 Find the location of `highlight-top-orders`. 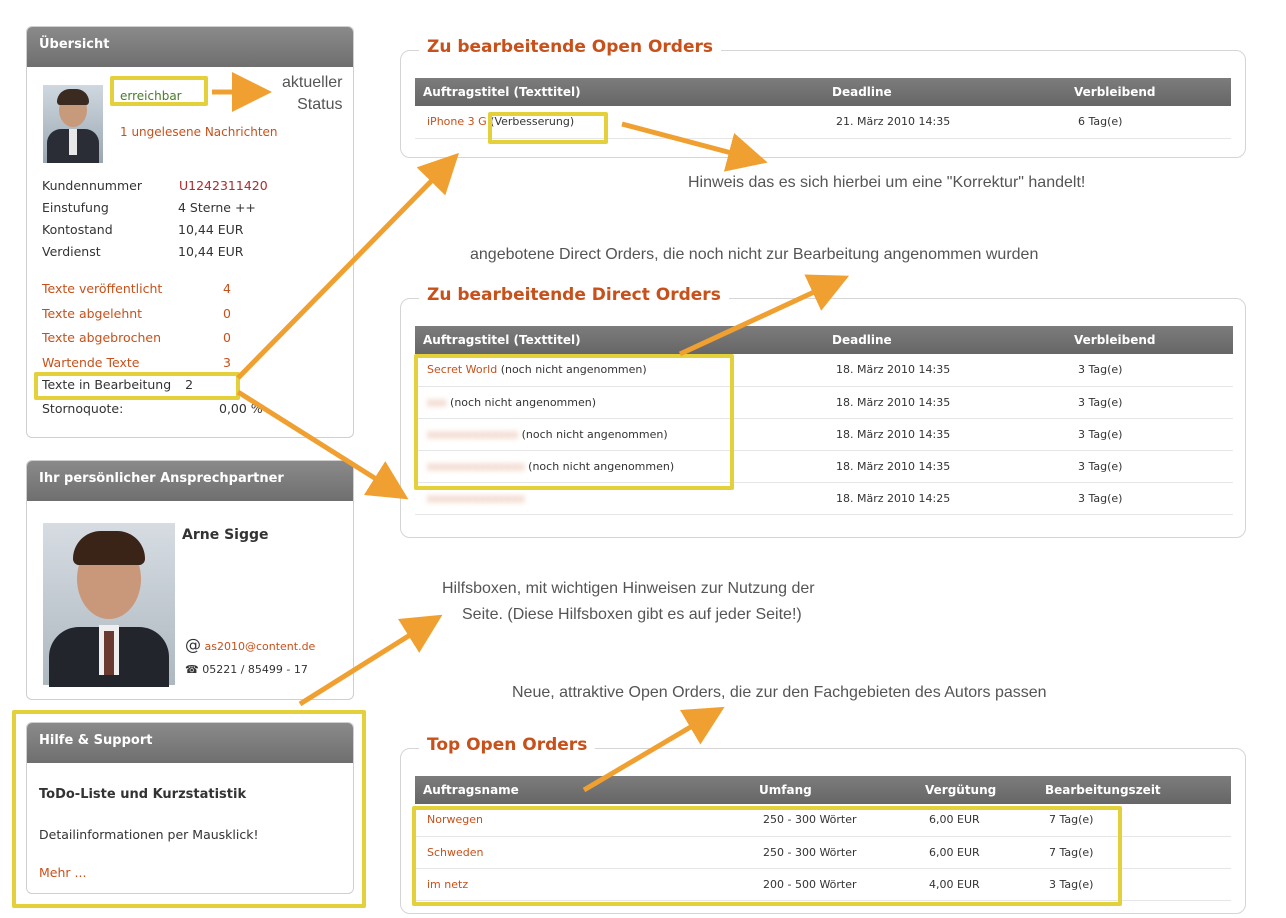

highlight-top-orders is located at coordinates (767, 856).